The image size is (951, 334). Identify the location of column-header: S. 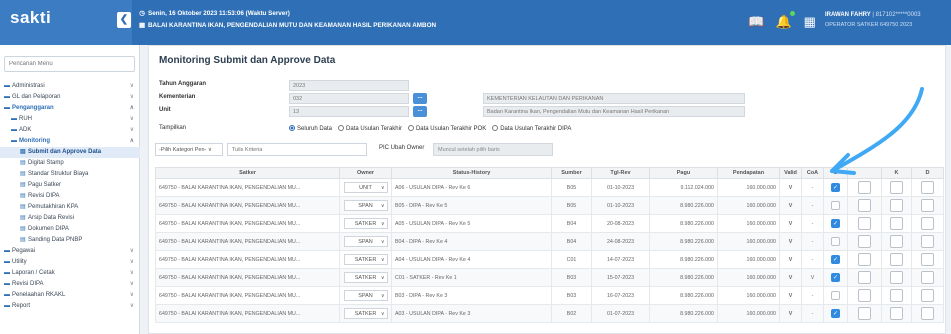
(835, 173).